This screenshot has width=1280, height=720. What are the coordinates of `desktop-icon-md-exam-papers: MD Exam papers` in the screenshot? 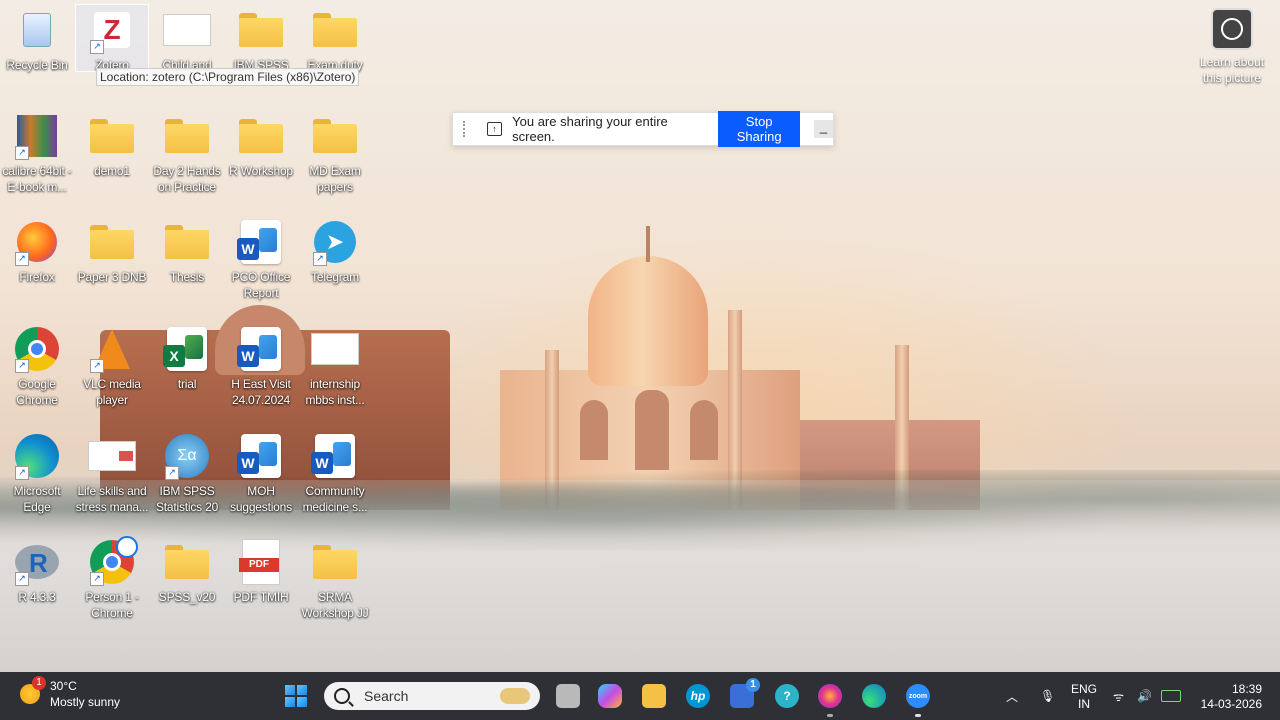 It's located at (335, 153).